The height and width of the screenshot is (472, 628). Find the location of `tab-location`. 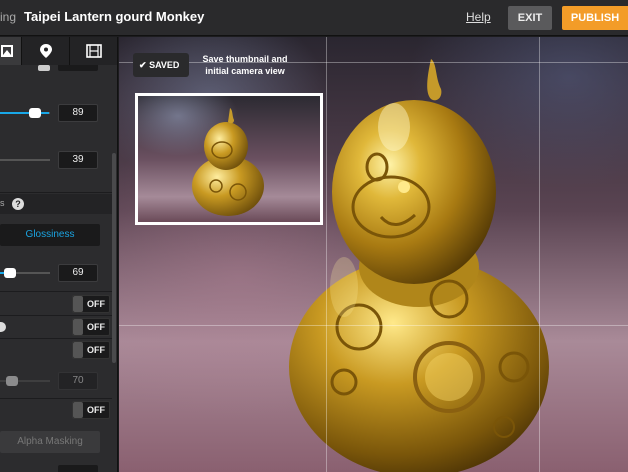

tab-location is located at coordinates (46, 51).